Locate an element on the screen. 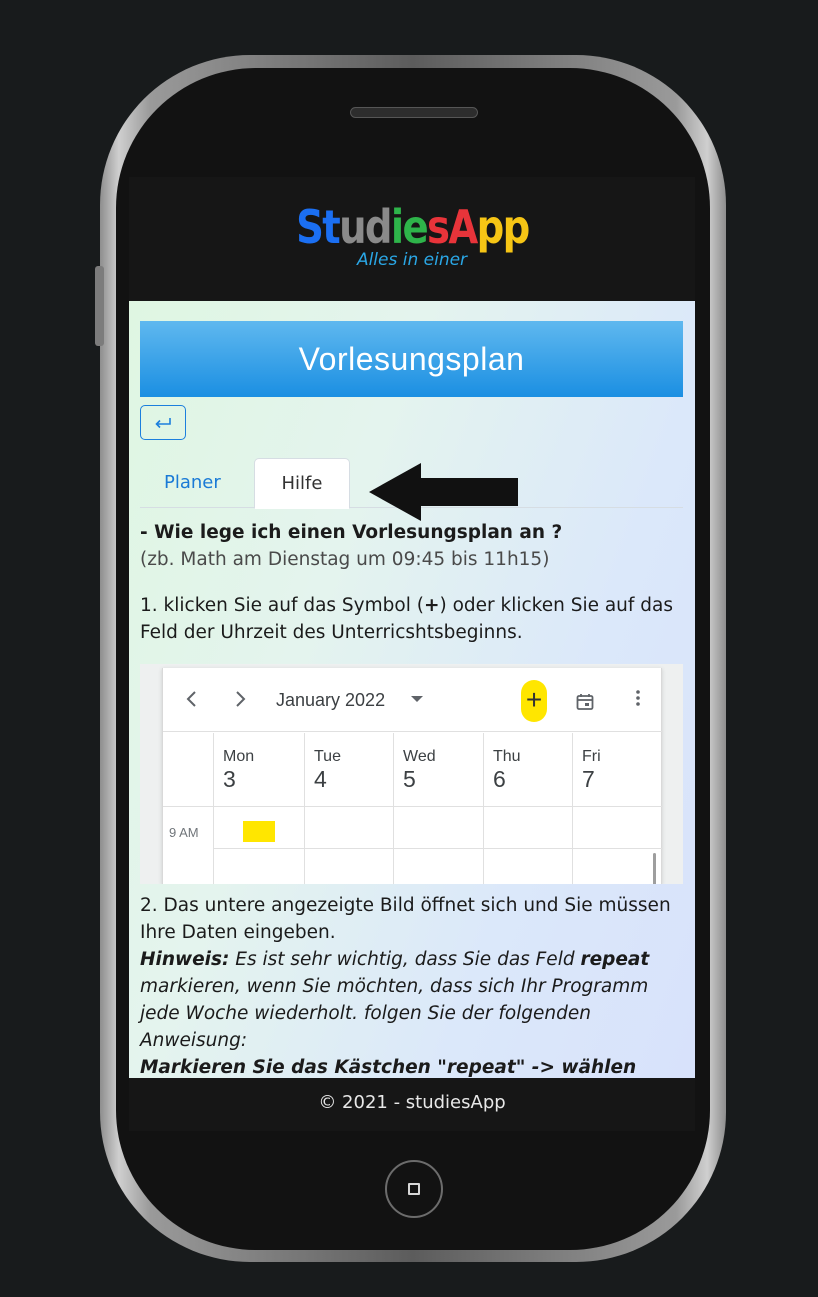 This screenshot has height=1297, width=818. hour-line is located at coordinates (413, 806).